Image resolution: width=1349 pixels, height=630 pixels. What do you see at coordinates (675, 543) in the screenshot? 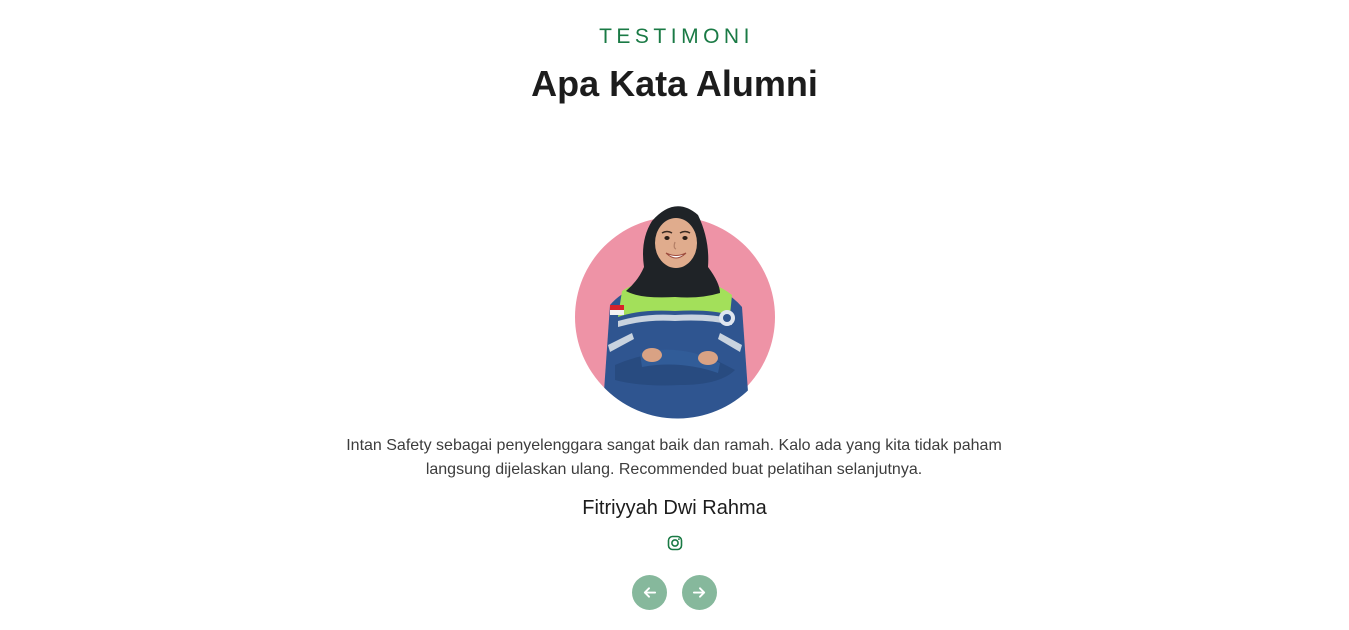
I see `instagram-icon` at bounding box center [675, 543].